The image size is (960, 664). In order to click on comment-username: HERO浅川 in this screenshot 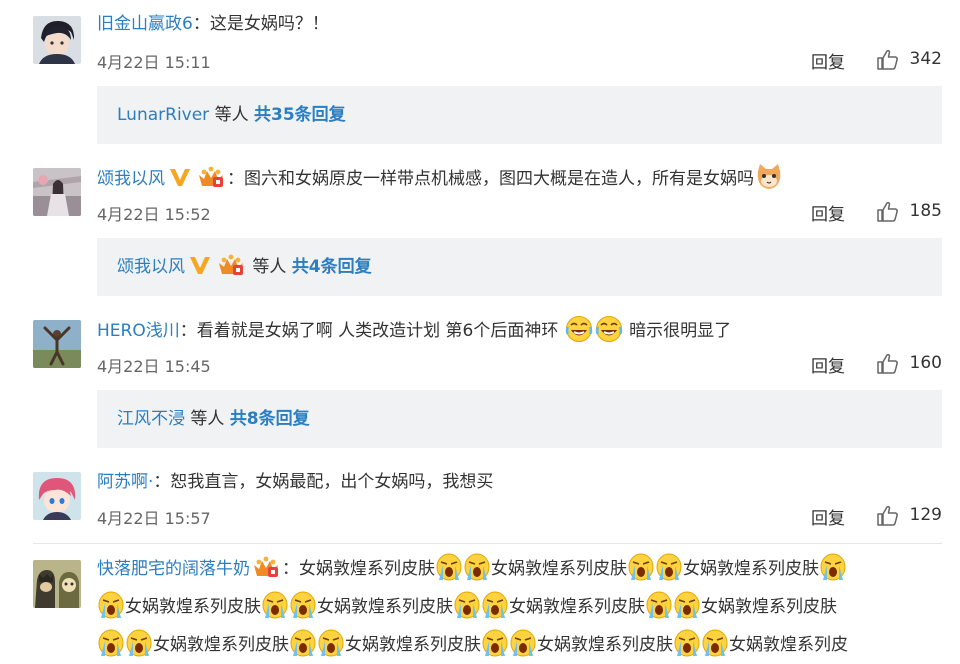, I will do `click(138, 331)`.